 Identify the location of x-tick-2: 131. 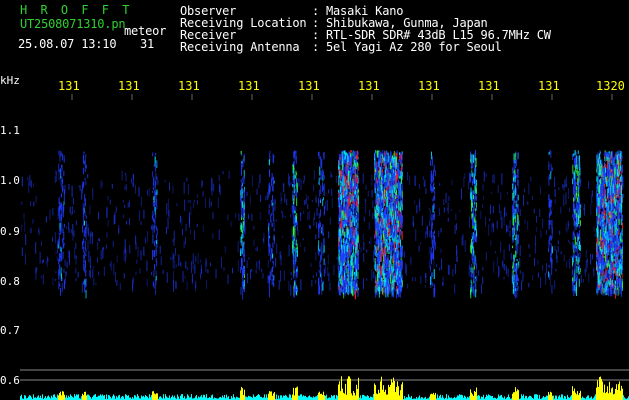
(129, 86).